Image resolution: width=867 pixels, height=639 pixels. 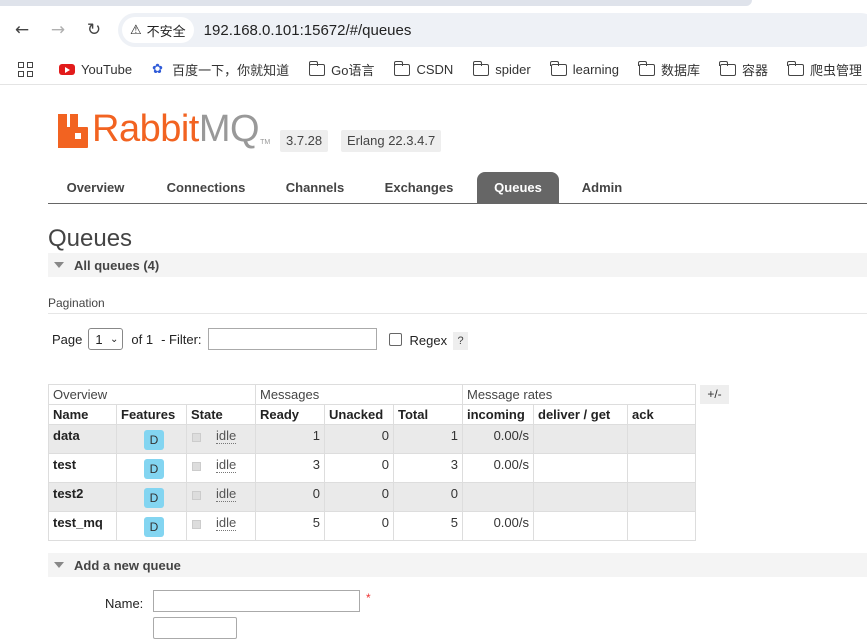 I want to click on durability-select, so click(x=195, y=628).